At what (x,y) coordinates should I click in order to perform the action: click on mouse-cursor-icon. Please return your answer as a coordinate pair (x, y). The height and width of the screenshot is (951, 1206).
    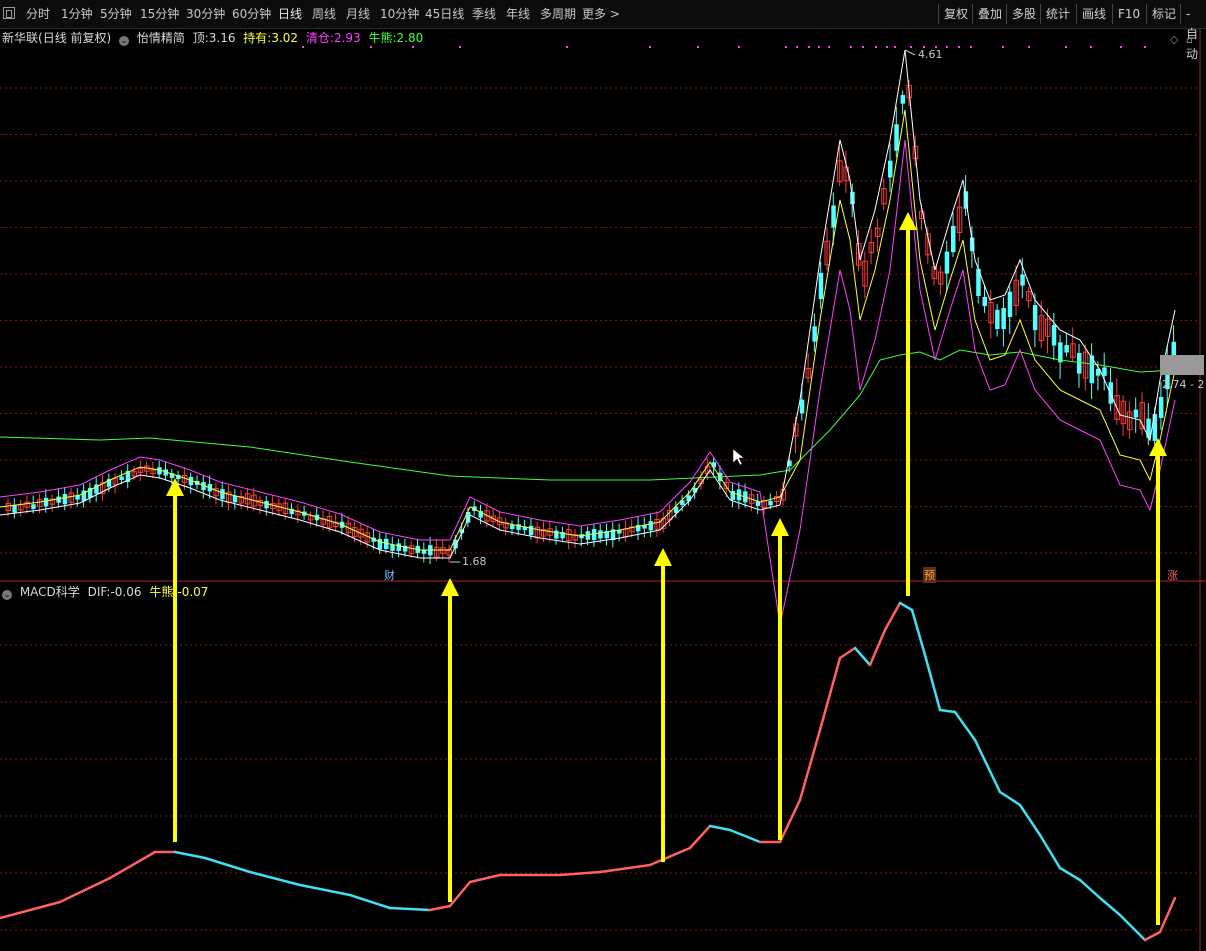
    Looking at the image, I should click on (738, 457).